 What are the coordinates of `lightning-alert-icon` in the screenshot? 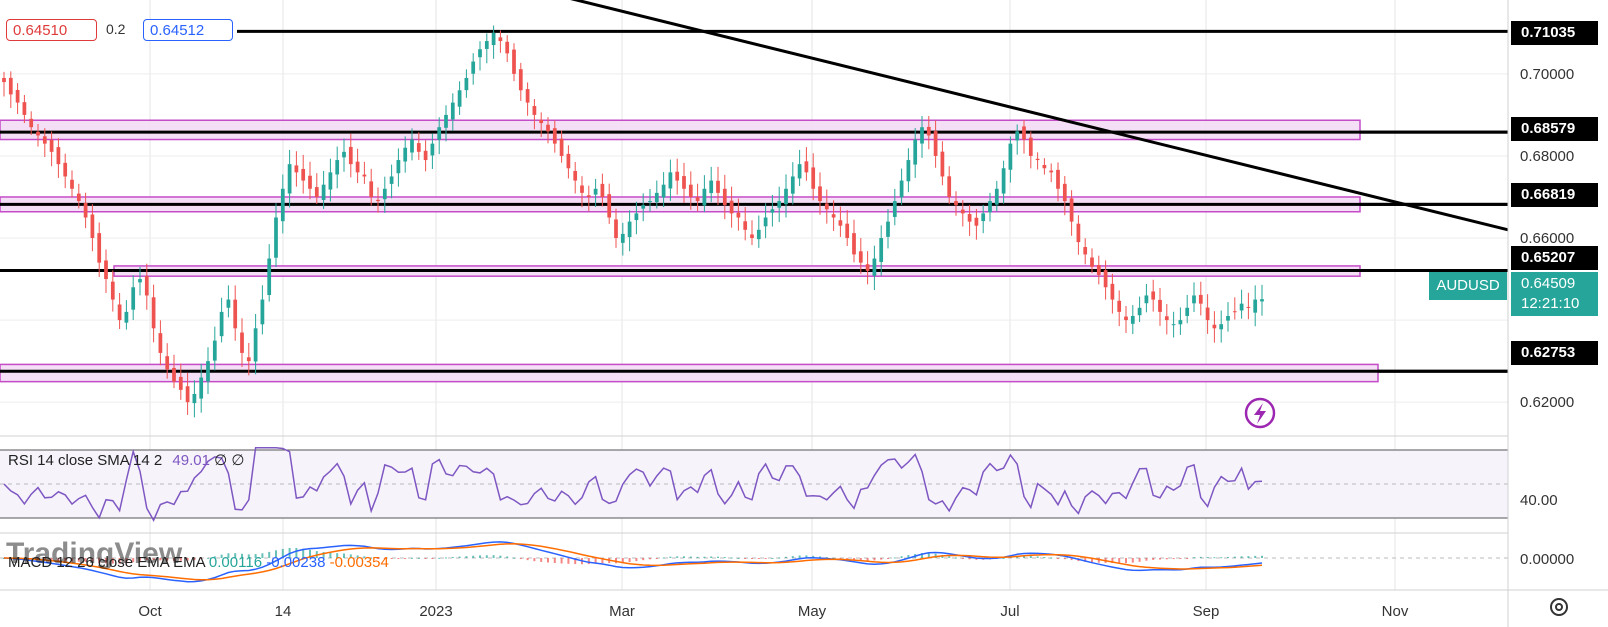 It's located at (1260, 413).